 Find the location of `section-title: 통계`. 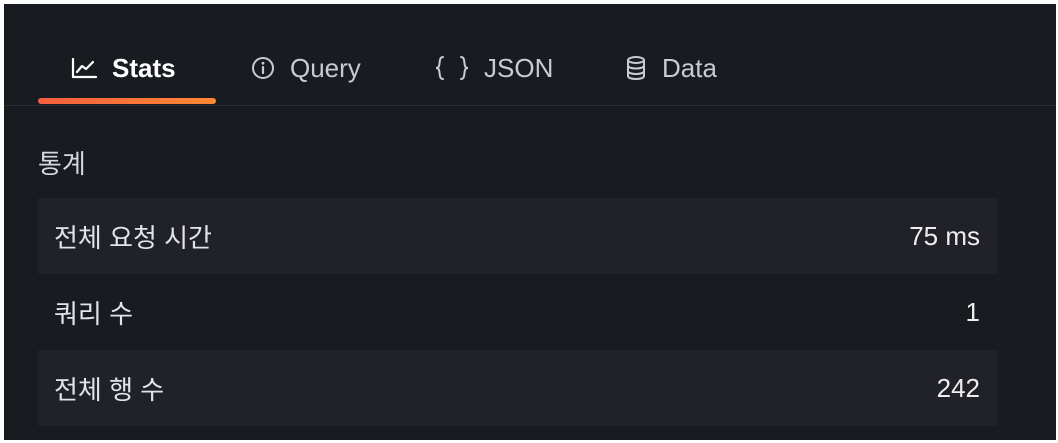

section-title: 통계 is located at coordinates (62, 164).